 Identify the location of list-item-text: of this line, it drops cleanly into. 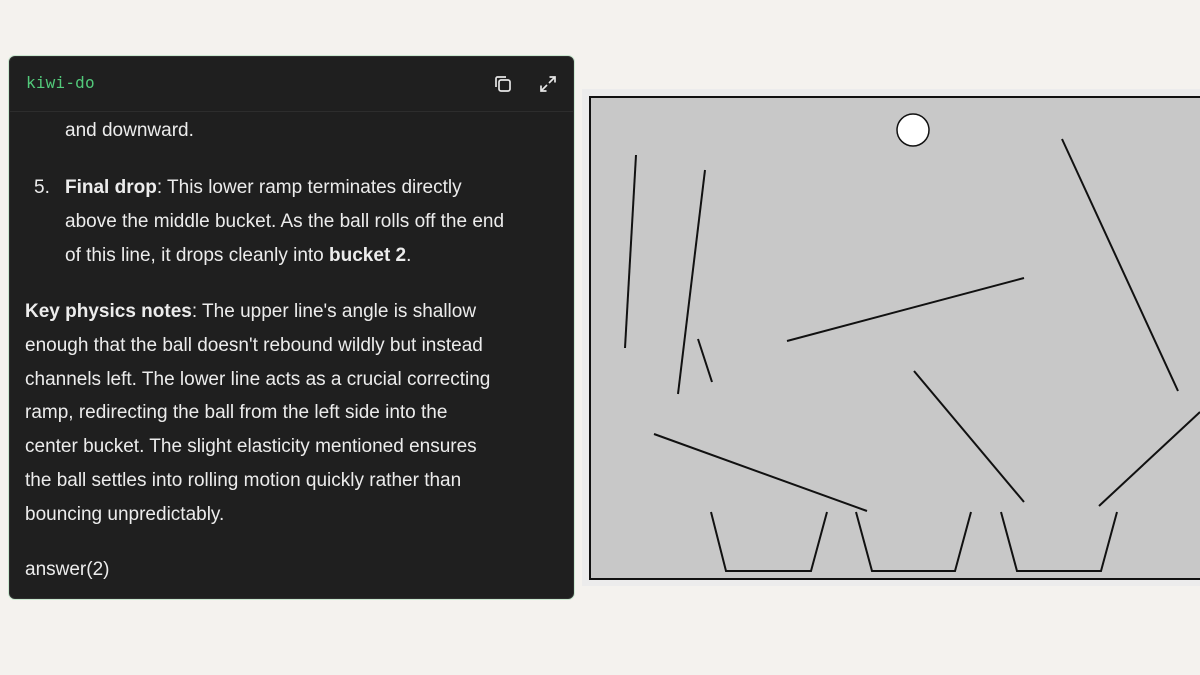
(197, 255).